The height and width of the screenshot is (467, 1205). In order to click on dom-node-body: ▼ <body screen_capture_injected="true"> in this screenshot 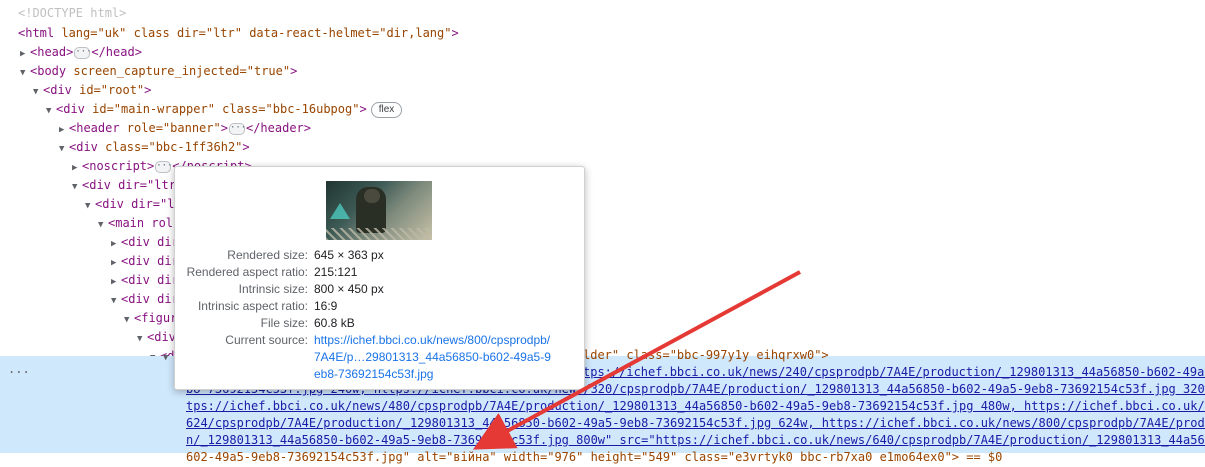, I will do `click(158, 71)`.